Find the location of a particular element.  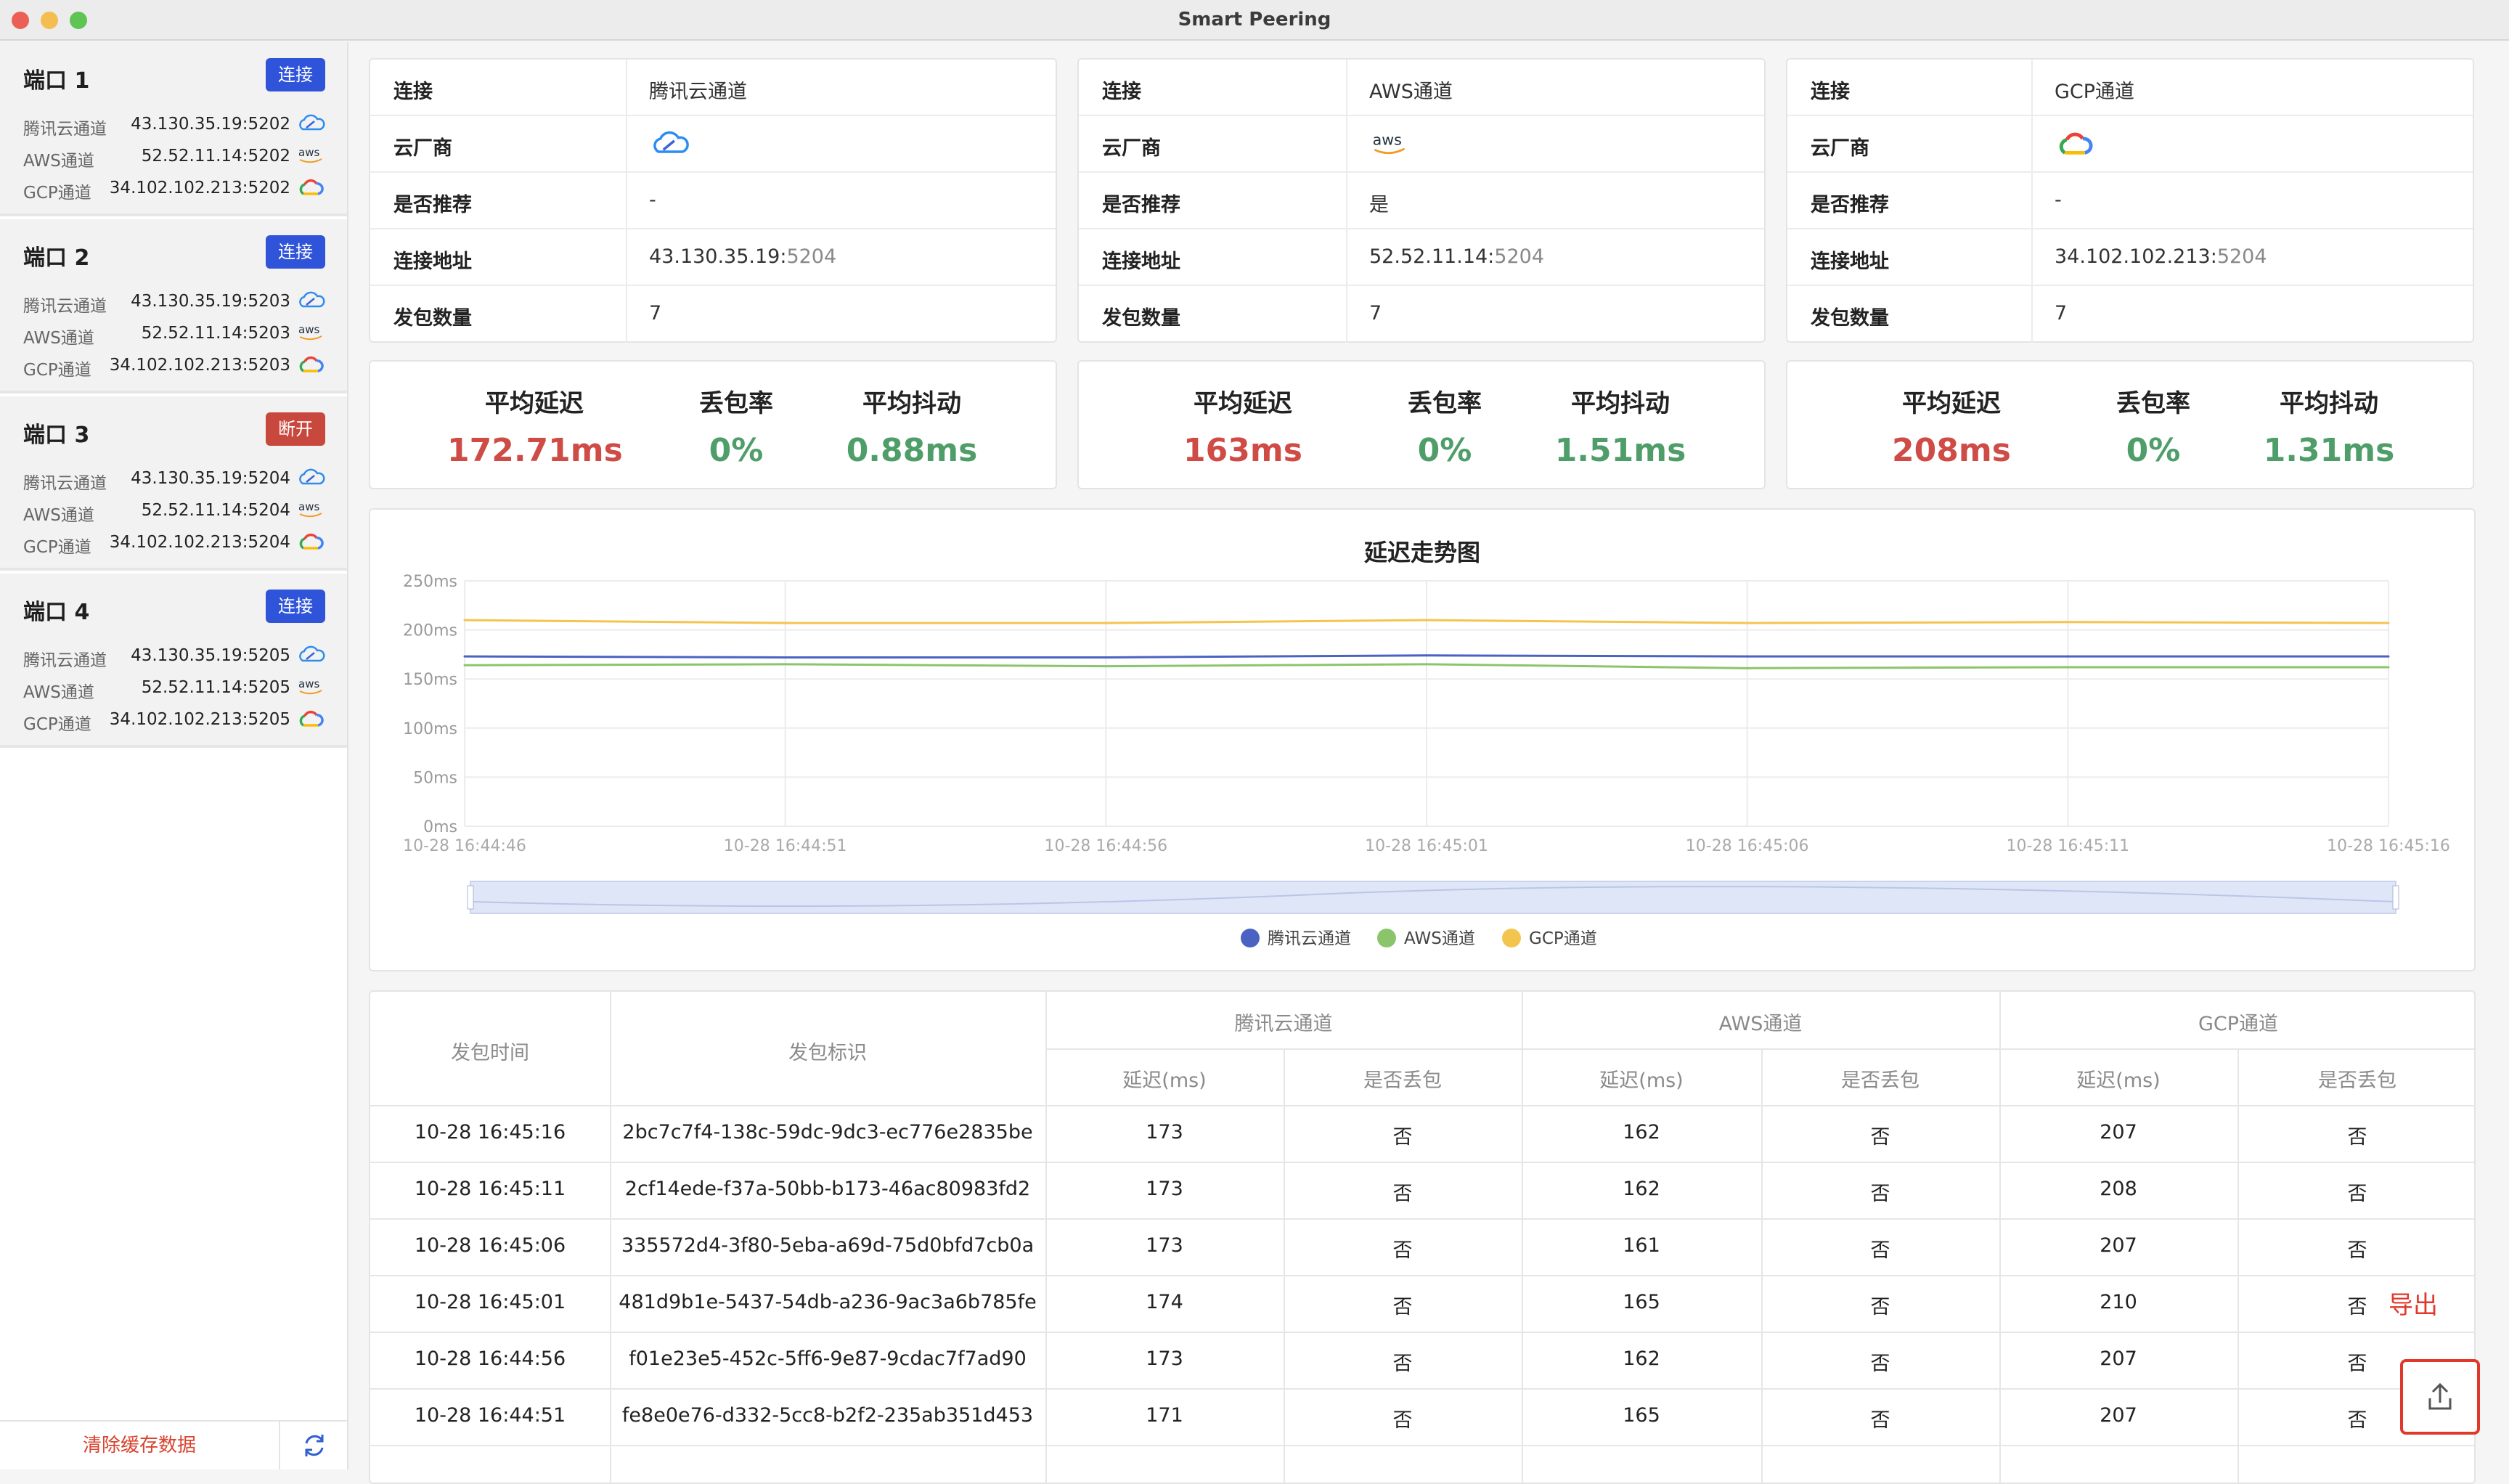

channel-address: 43.130.35.19:5204 is located at coordinates (210, 478).